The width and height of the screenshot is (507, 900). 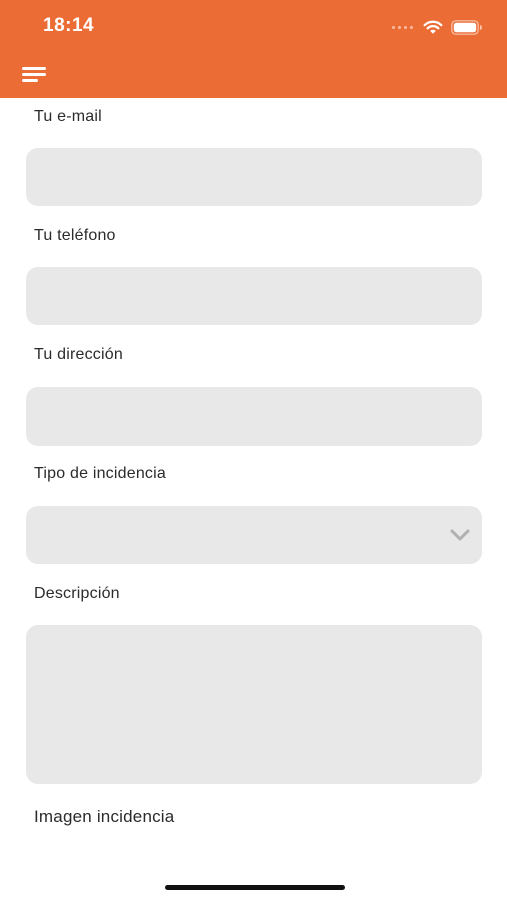 I want to click on image-label: Imagen incidencia, so click(x=104, y=816).